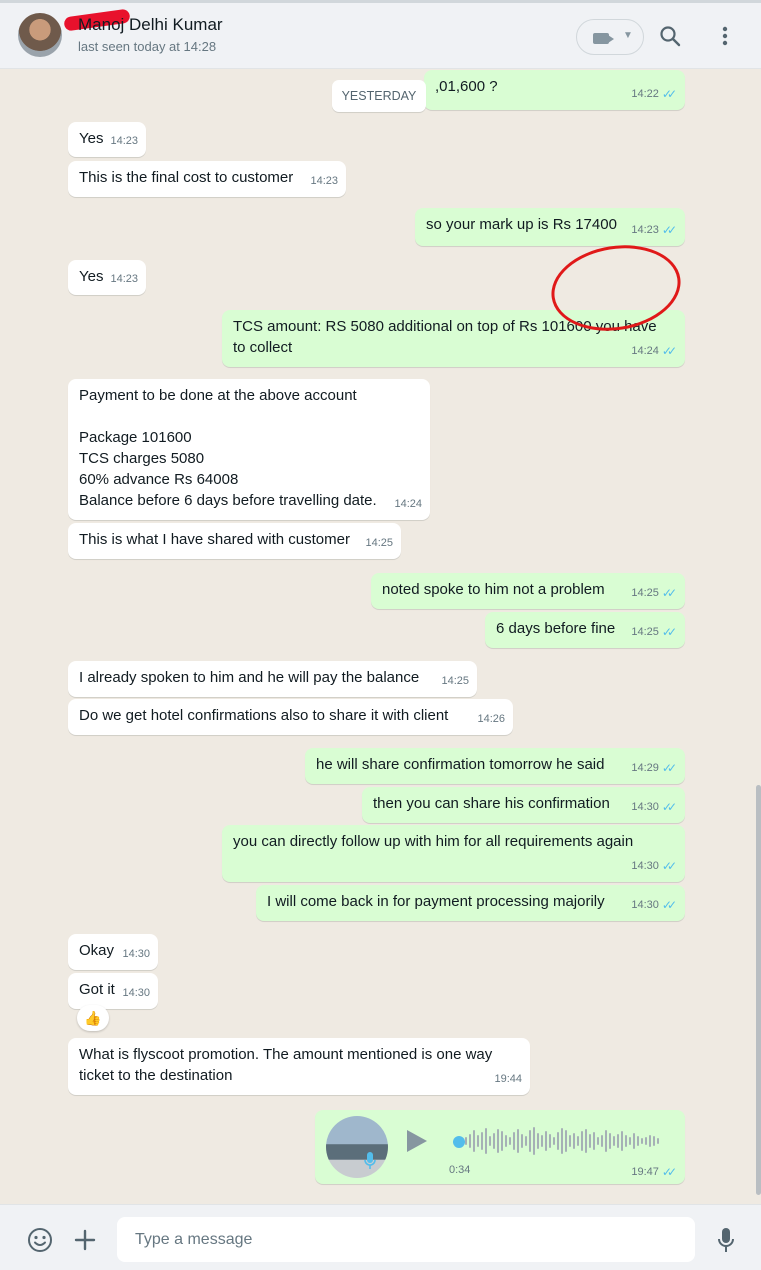 This screenshot has width=761, height=1270. Describe the element at coordinates (214, 539) in the screenshot. I see `message-text: This is what I have shared with customer` at that location.